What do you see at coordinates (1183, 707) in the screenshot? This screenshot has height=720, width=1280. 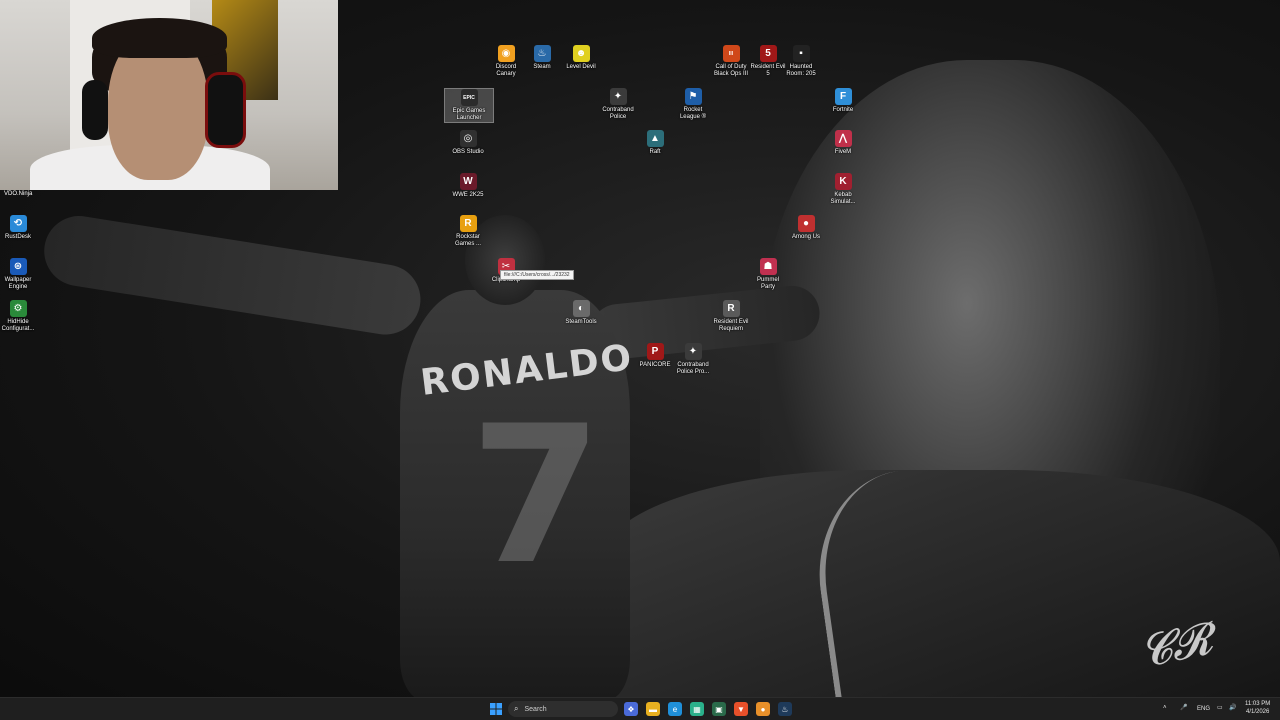 I see `microphone-icon: 🎤` at bounding box center [1183, 707].